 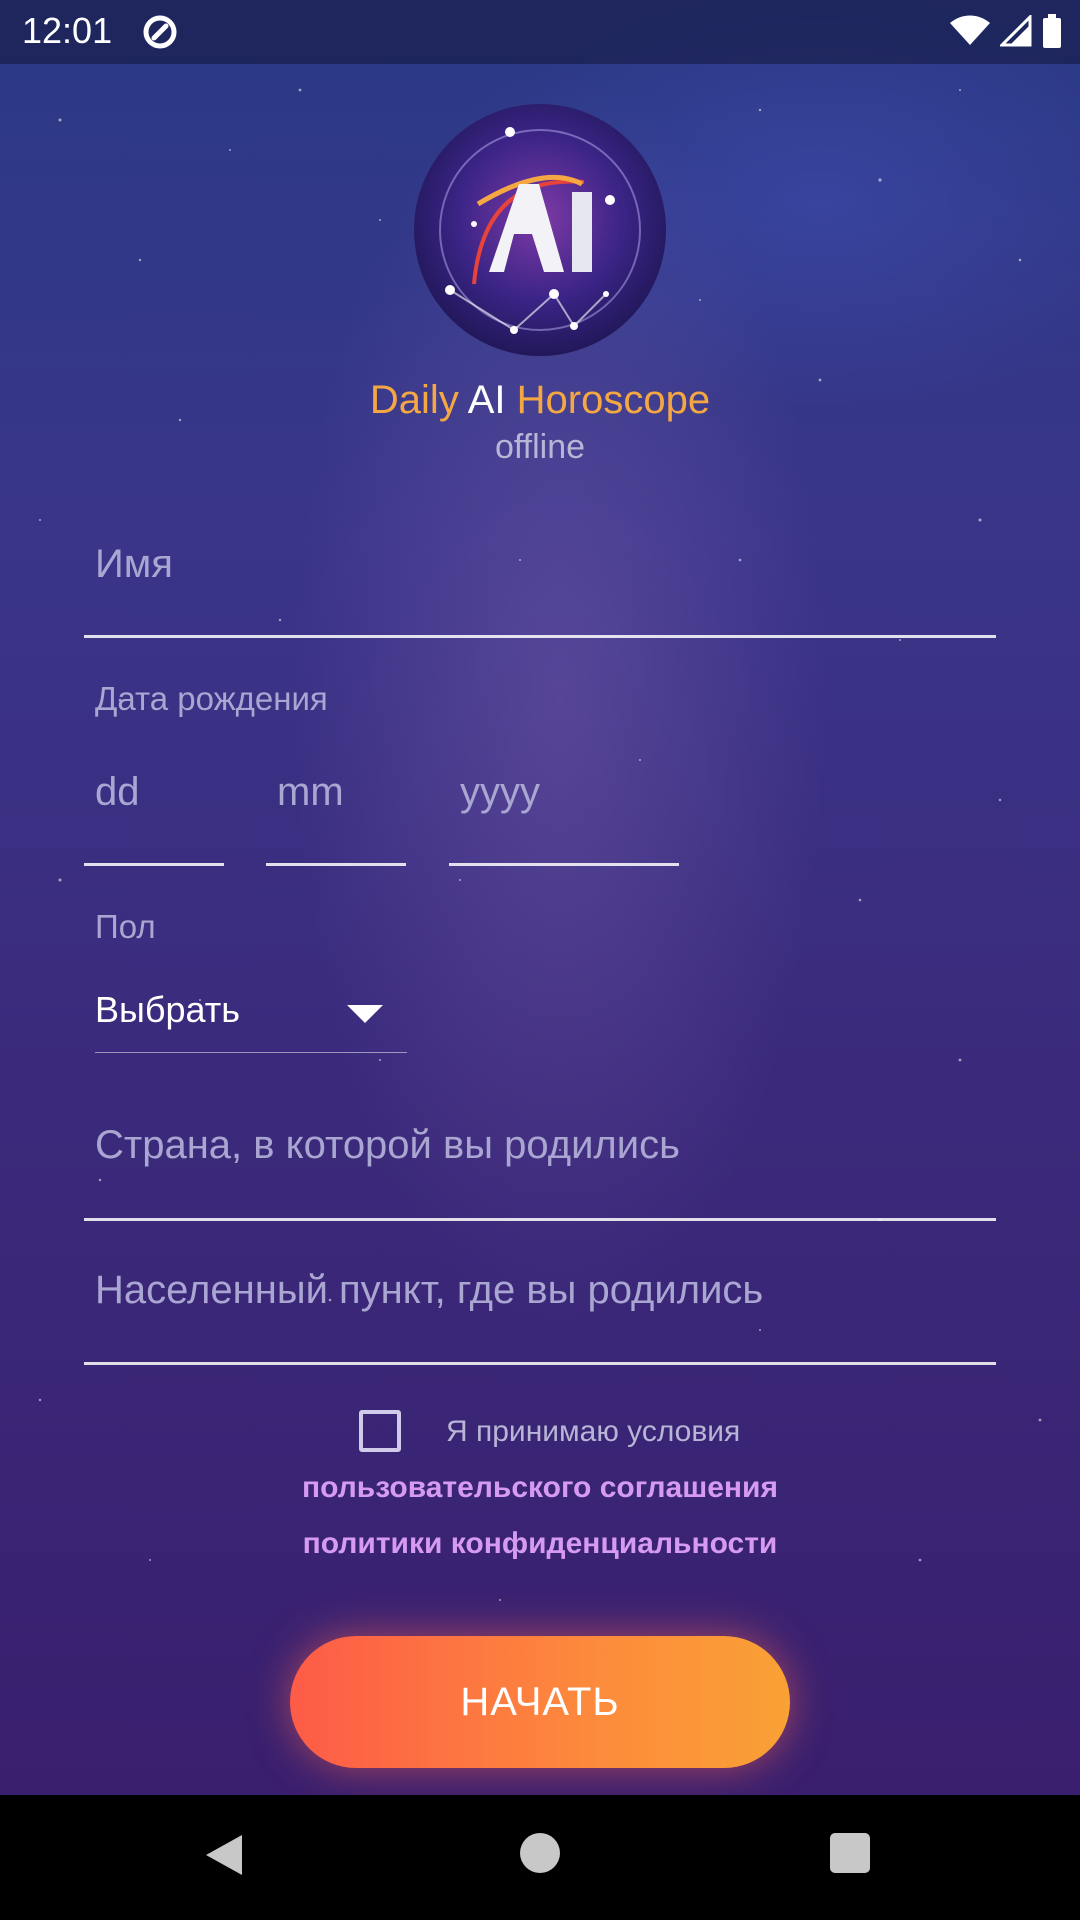 I want to click on status-icons, so click(x=1006, y=31).